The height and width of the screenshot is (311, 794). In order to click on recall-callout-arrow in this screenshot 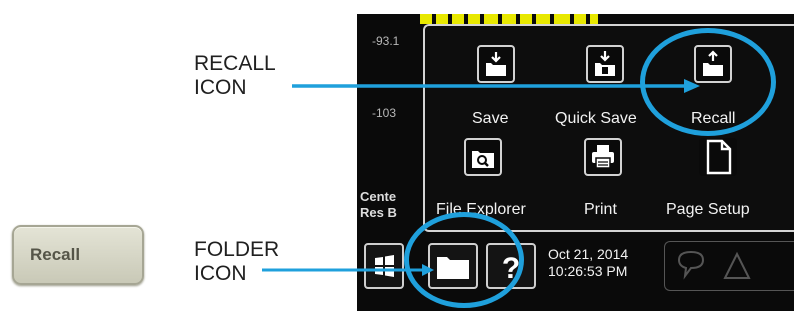, I will do `click(496, 86)`.